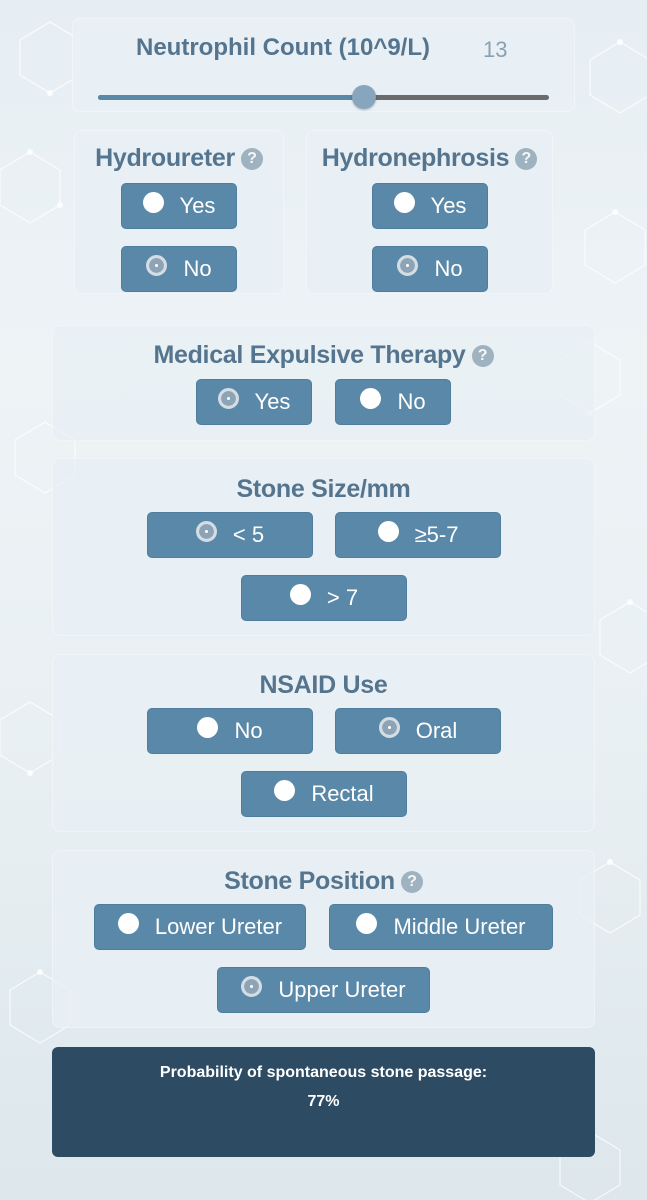  What do you see at coordinates (323, 383) in the screenshot?
I see `met-card: Medical Expulsive Therapy? Yes No` at bounding box center [323, 383].